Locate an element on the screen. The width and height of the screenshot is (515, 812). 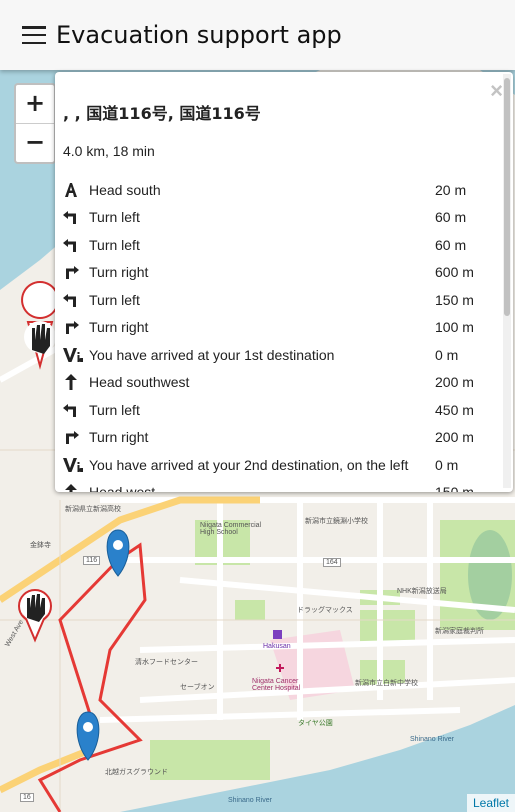
route-title: , , 国道116号, 国道116号 is located at coordinates (162, 113).